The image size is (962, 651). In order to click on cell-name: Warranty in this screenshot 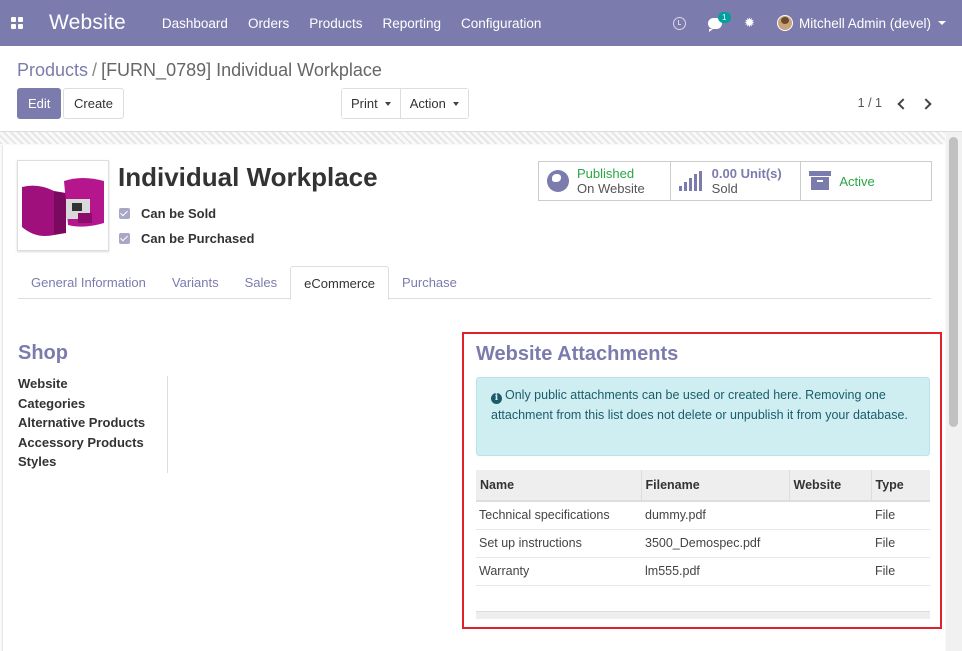, I will do `click(558, 571)`.